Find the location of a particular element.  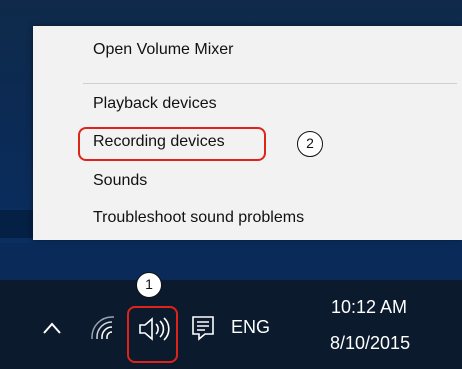

menu-item-playback-devices: Playback devices is located at coordinates (155, 104).